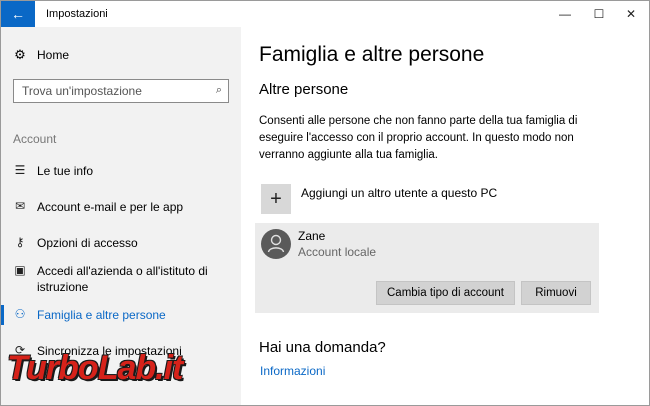  I want to click on sidebar-home: ⚙ Home, so click(41, 55).